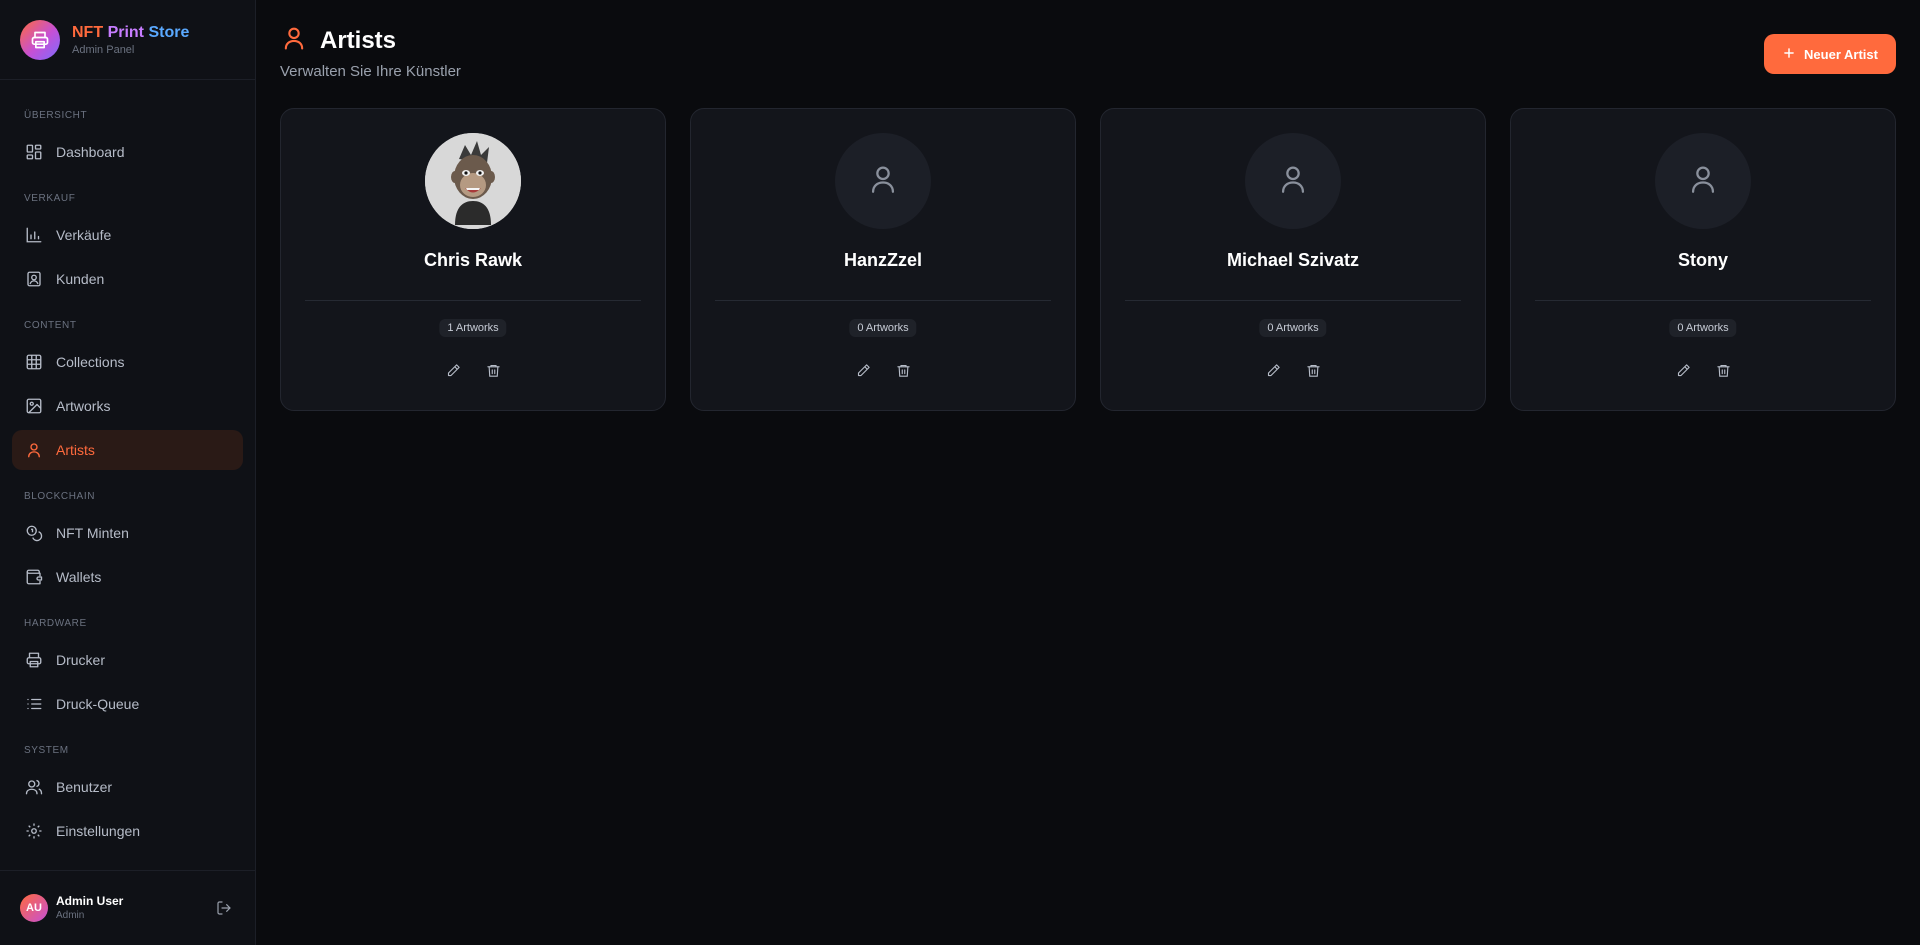  Describe the element at coordinates (34, 235) in the screenshot. I see `bar-chart-icon` at that location.